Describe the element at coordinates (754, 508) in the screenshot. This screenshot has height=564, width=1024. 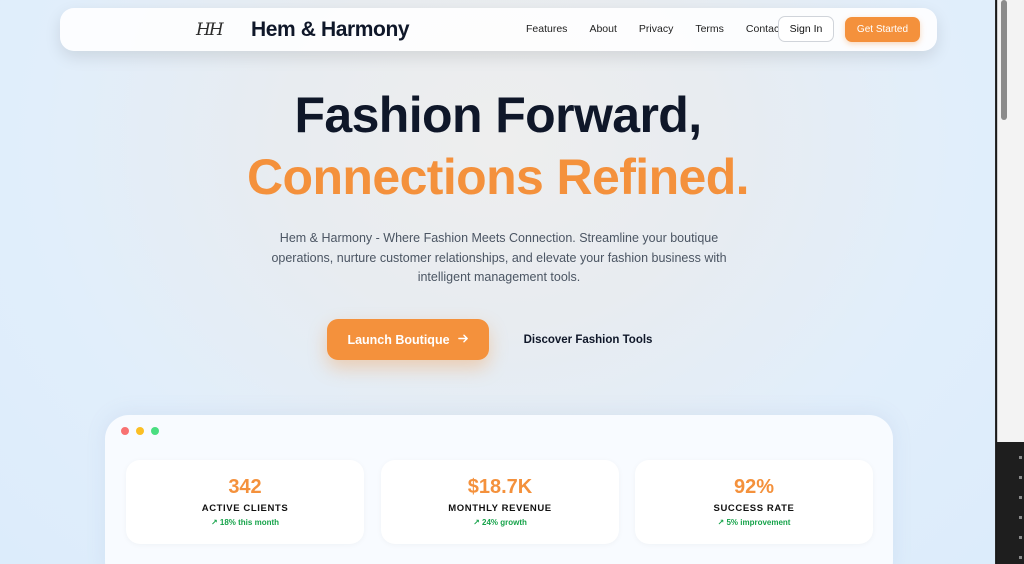
I see `stat-label: SUCCESS RATE` at that location.